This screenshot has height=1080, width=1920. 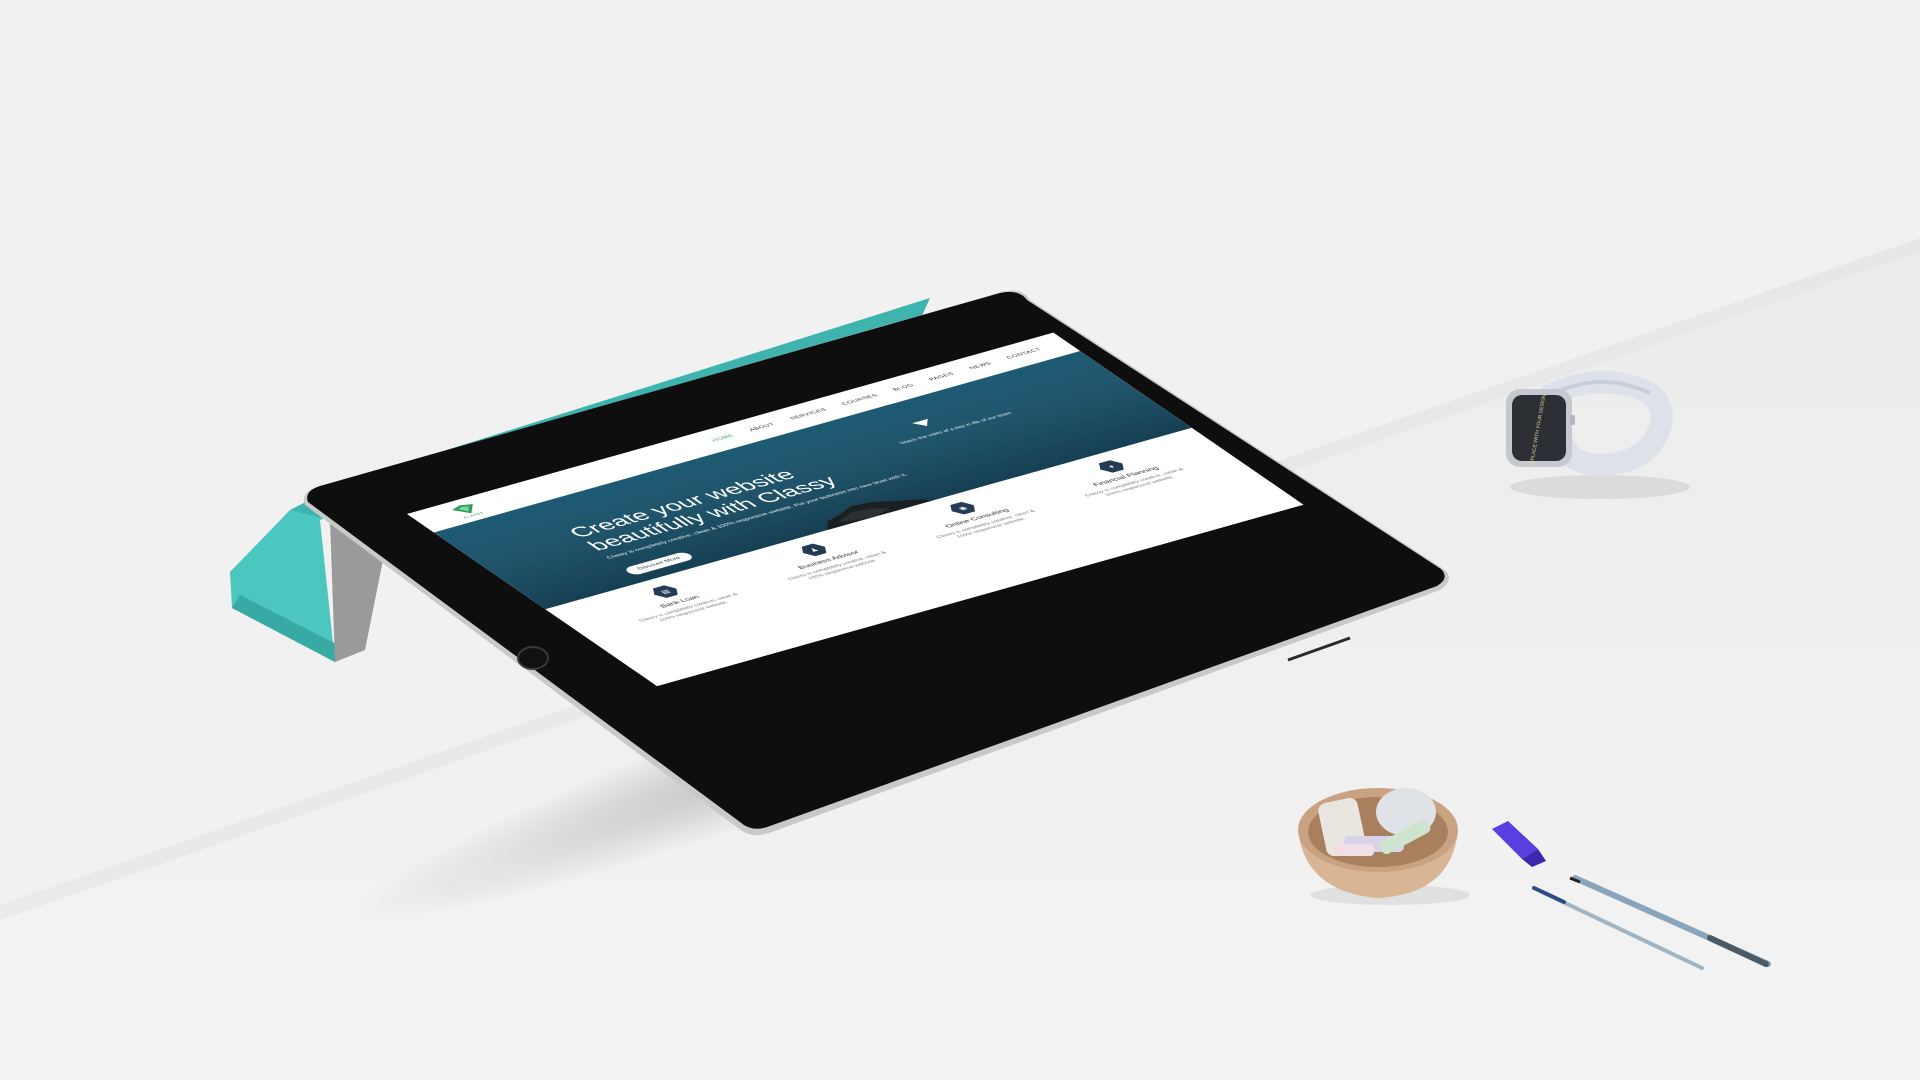 I want to click on pens, so click(x=1651, y=922).